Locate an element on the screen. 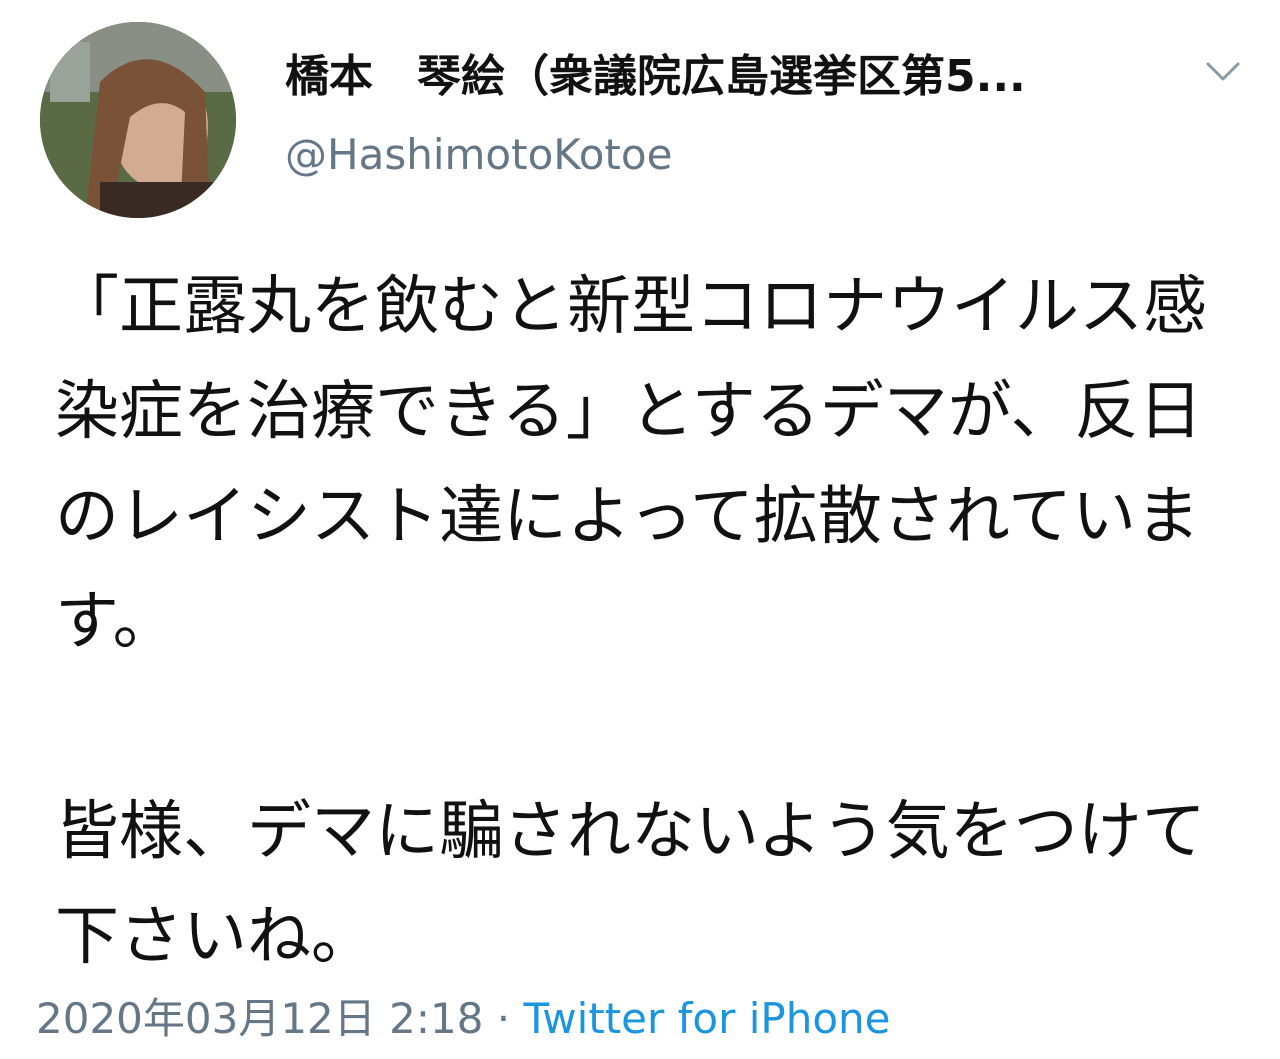 This screenshot has width=1280, height=1059. avatar is located at coordinates (138, 120).